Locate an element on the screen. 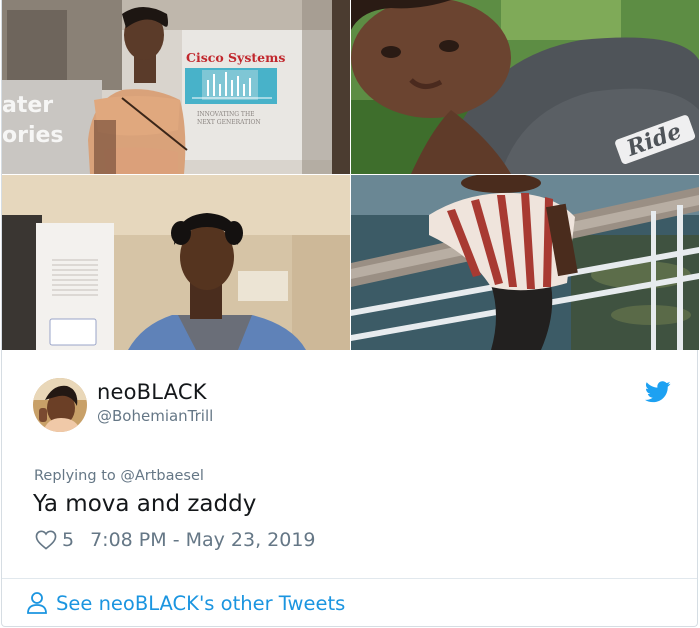  divider is located at coordinates (349, 578).